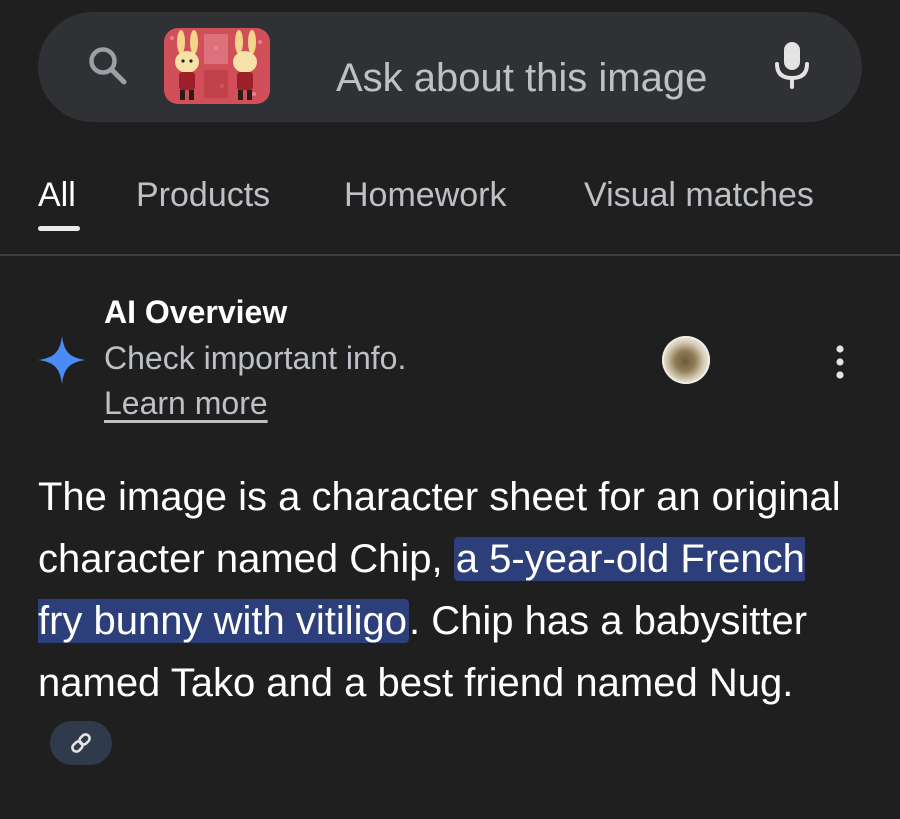  I want to click on link-icon, so click(81, 743).